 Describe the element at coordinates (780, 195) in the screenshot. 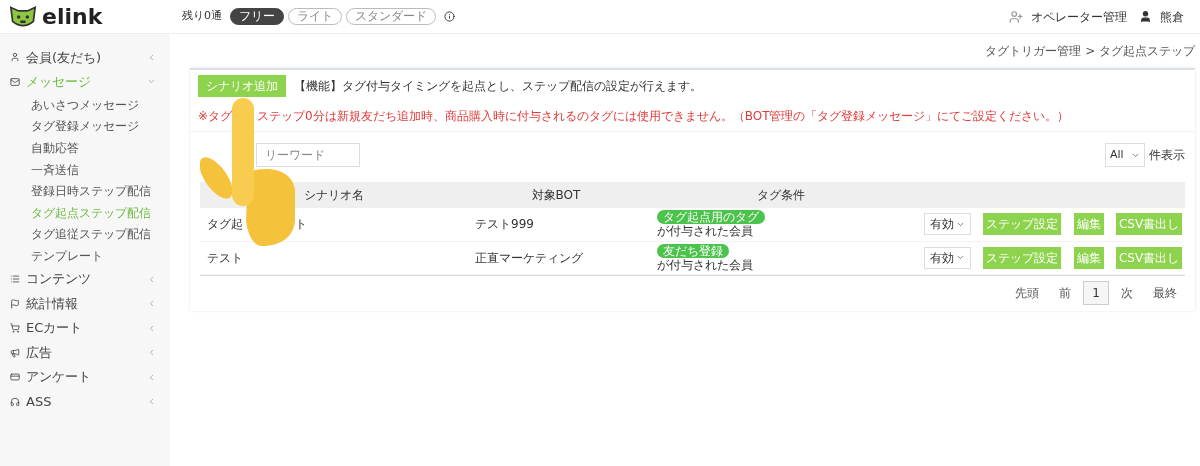

I see `column-header: タグ条件` at that location.